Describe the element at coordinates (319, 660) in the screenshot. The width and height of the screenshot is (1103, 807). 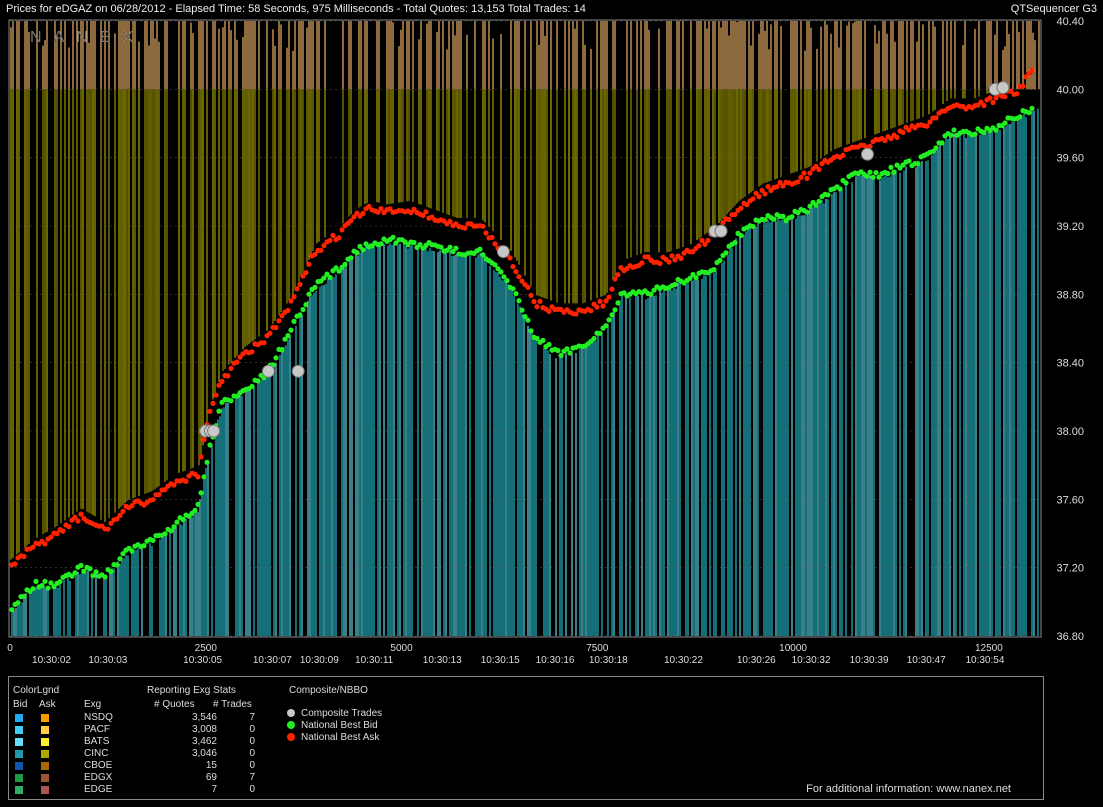
I see `x-time-label: 10:30:09` at that location.